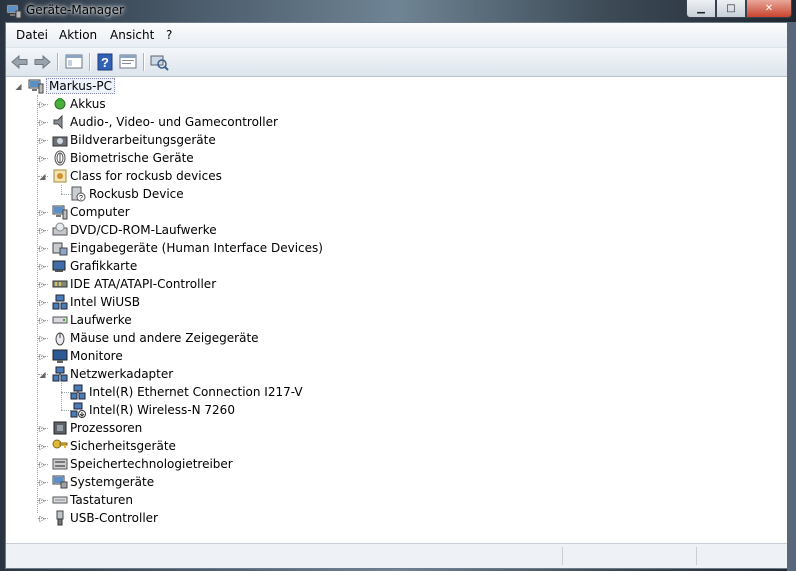 This screenshot has height=571, width=796. What do you see at coordinates (136, 194) in the screenshot?
I see `tree-child-label: Rockusb Device` at bounding box center [136, 194].